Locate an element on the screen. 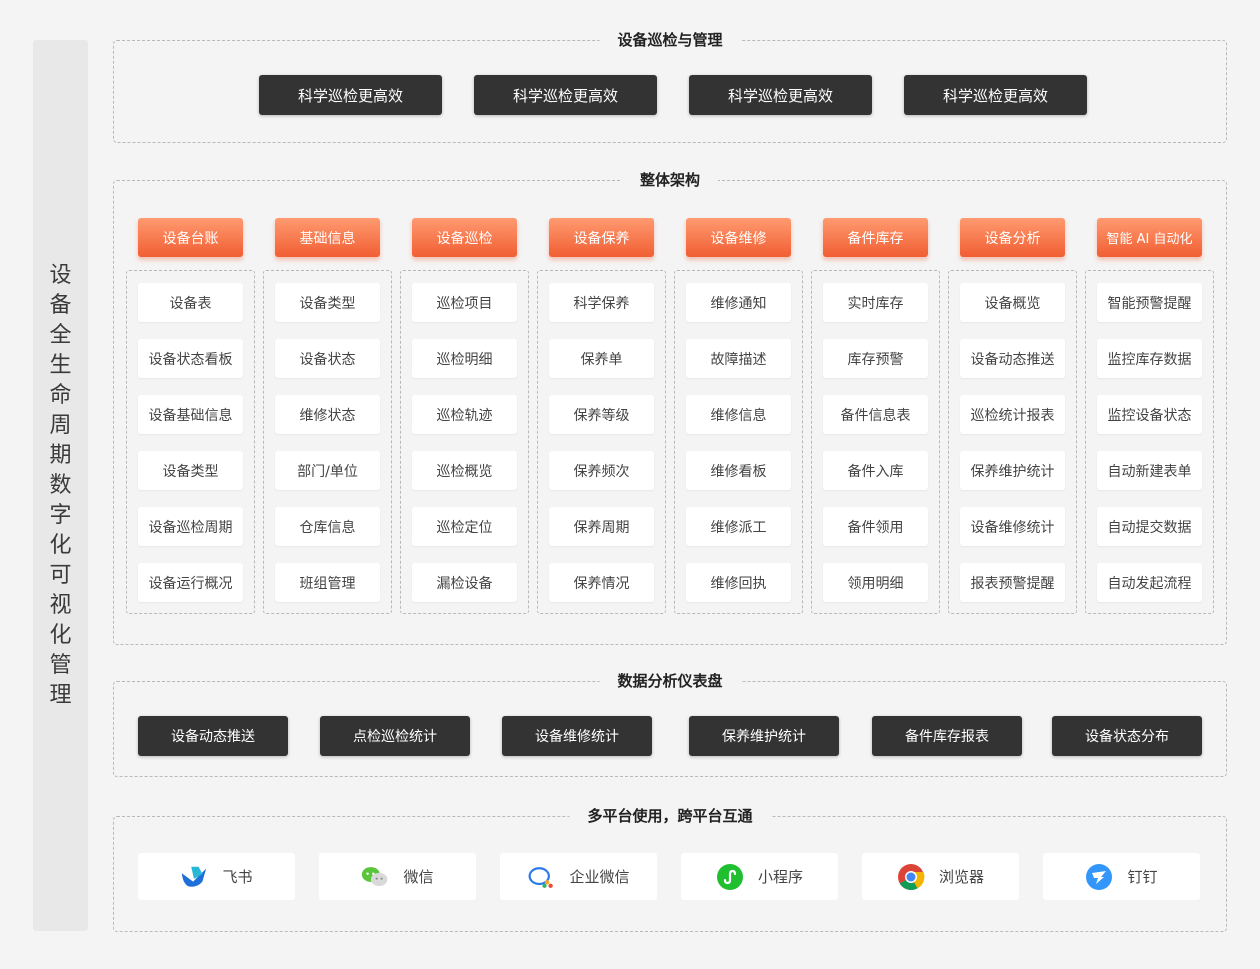 This screenshot has width=1260, height=969. dashboard-button: 设备状态分布 is located at coordinates (1127, 736).